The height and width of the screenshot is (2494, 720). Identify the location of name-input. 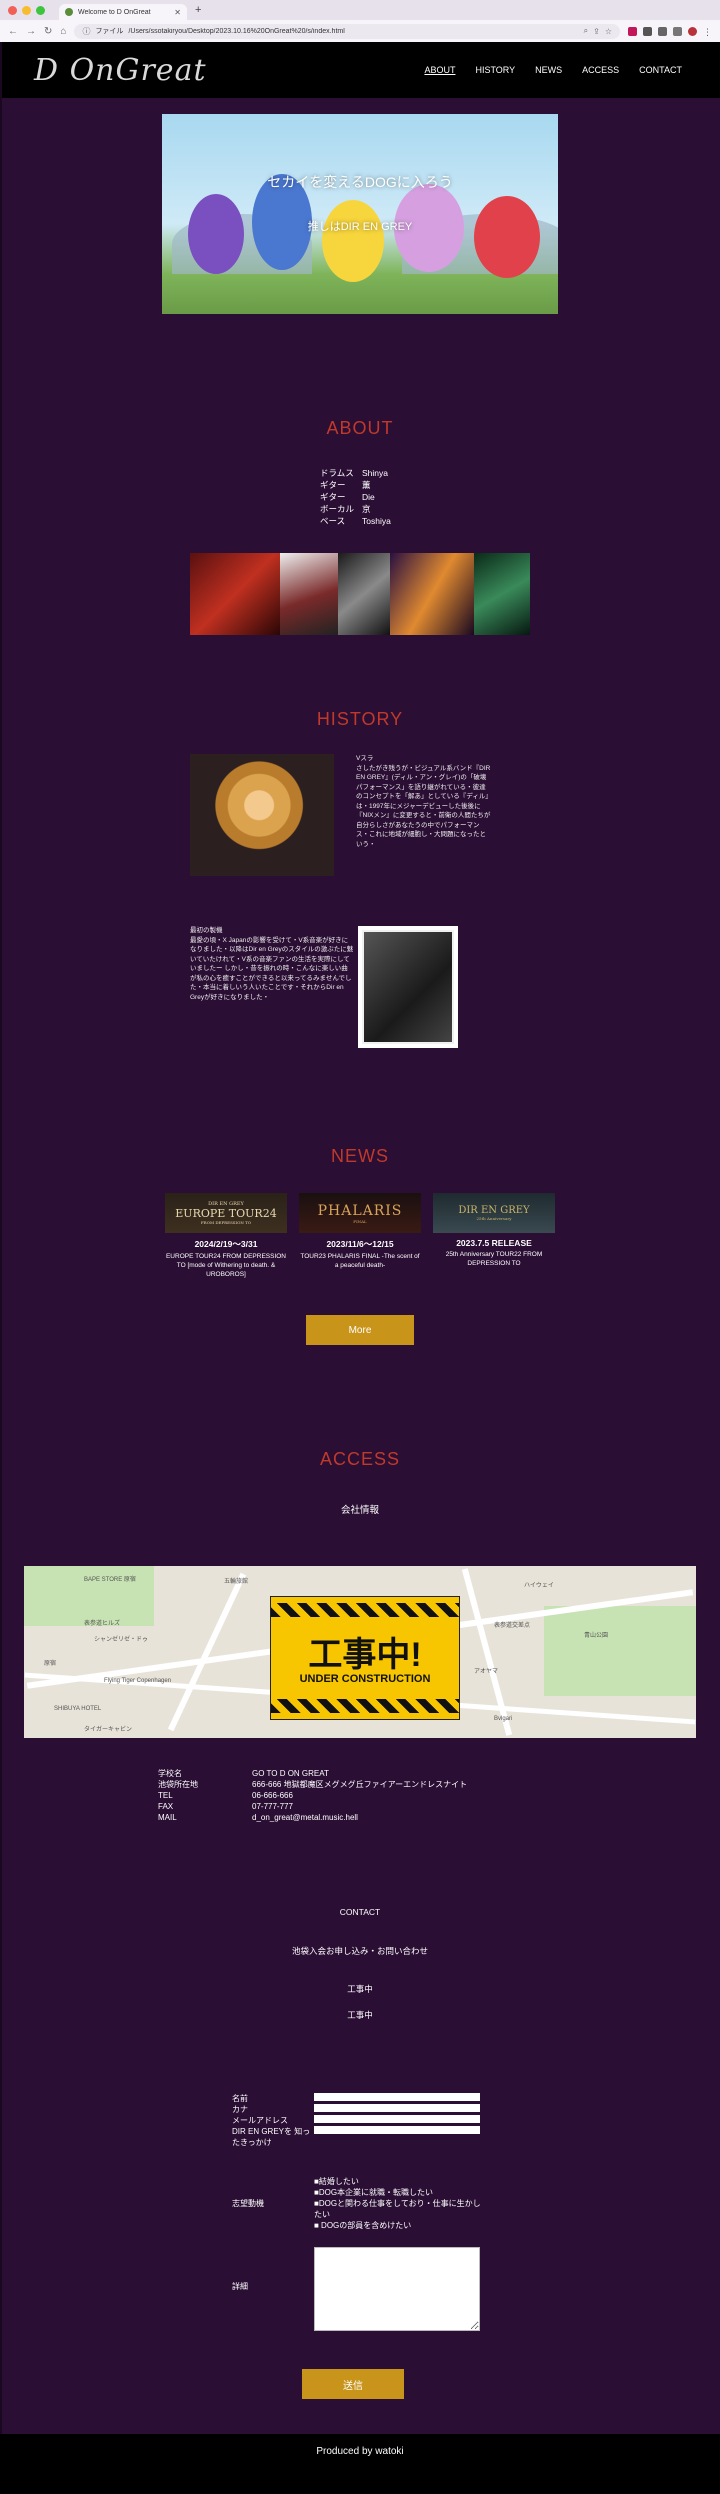
(397, 2097).